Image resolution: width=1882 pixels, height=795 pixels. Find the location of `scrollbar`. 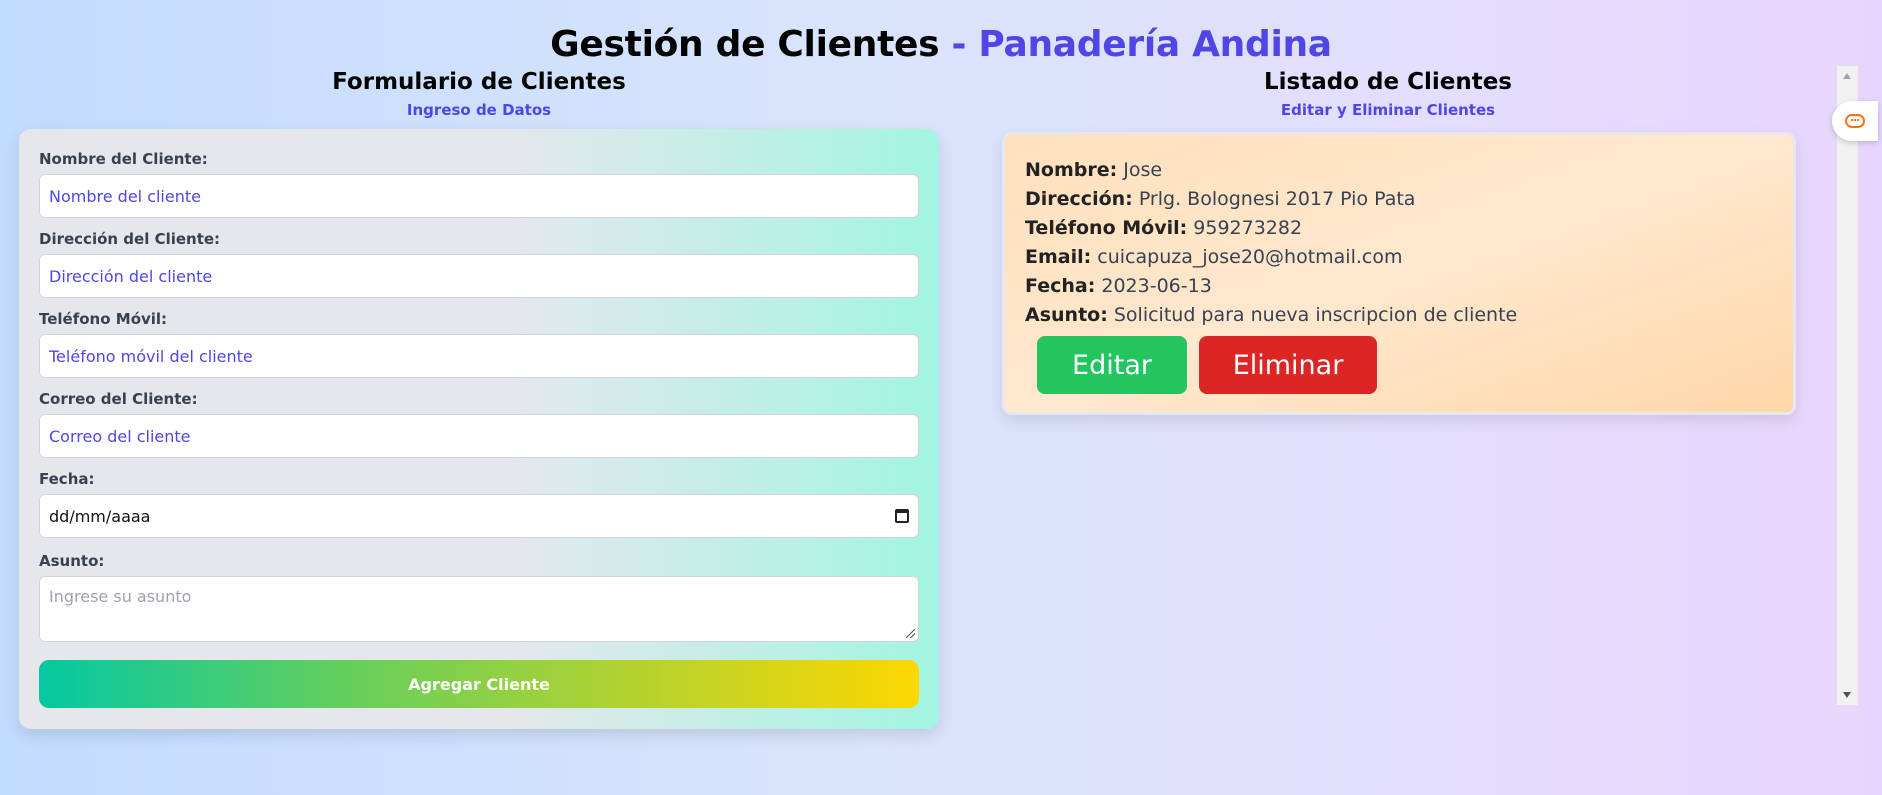

scrollbar is located at coordinates (1847, 385).